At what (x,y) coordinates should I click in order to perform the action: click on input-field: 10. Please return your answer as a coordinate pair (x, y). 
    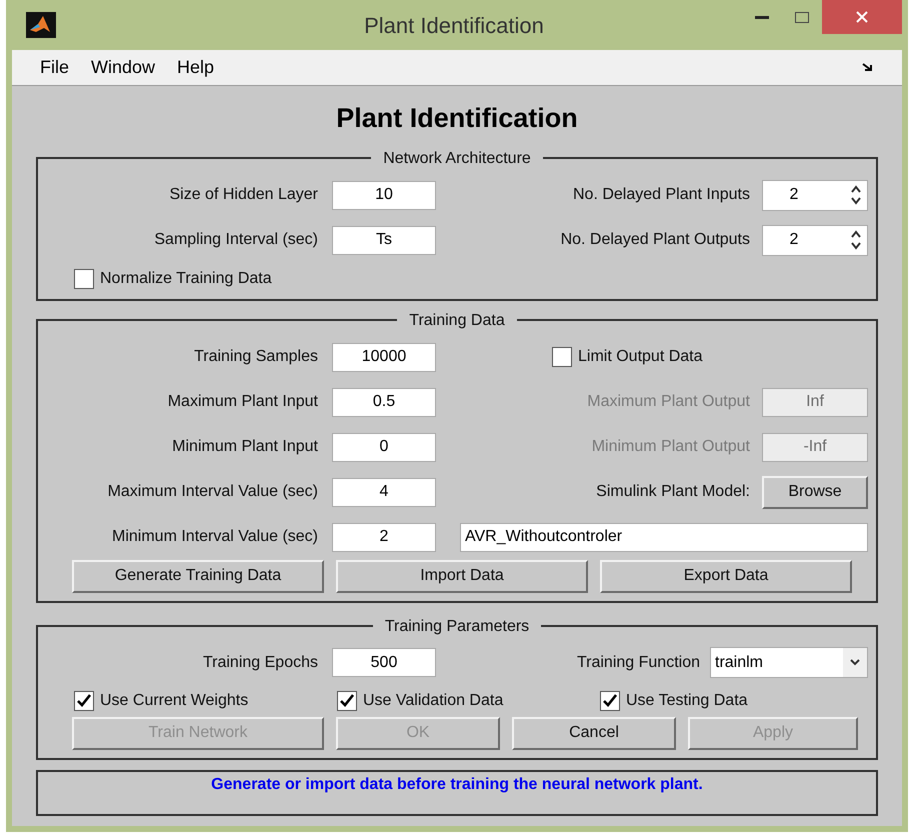
    Looking at the image, I should click on (384, 195).